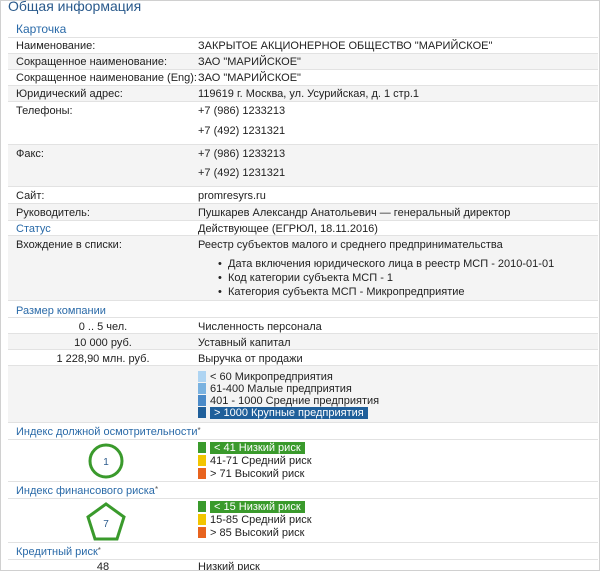  Describe the element at coordinates (69, 245) in the screenshot. I see `lists-label: Вхождение в списки:` at that location.